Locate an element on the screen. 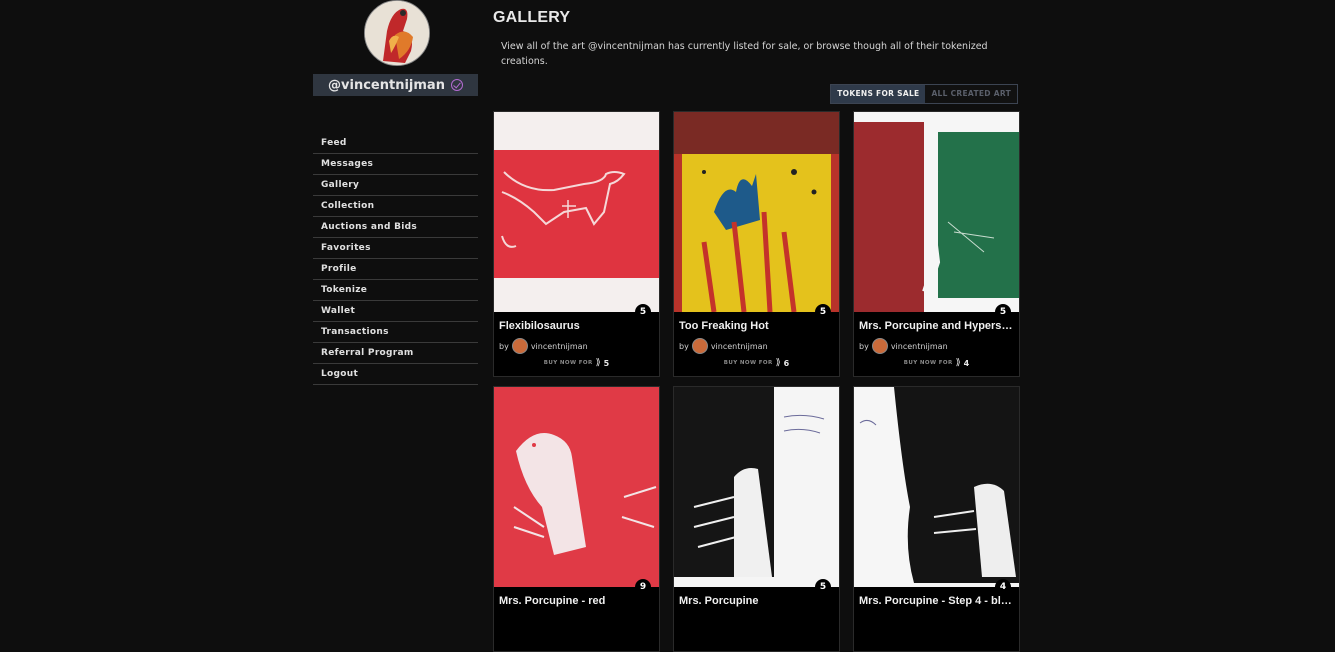 The height and width of the screenshot is (652, 1335). sidebar-item-favorites: Favorites is located at coordinates (395, 248).